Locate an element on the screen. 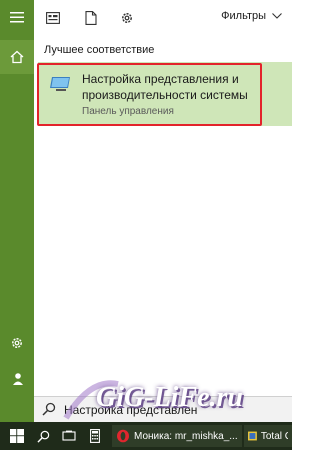 The image size is (320, 450). hamburger-icon is located at coordinates (17, 17).